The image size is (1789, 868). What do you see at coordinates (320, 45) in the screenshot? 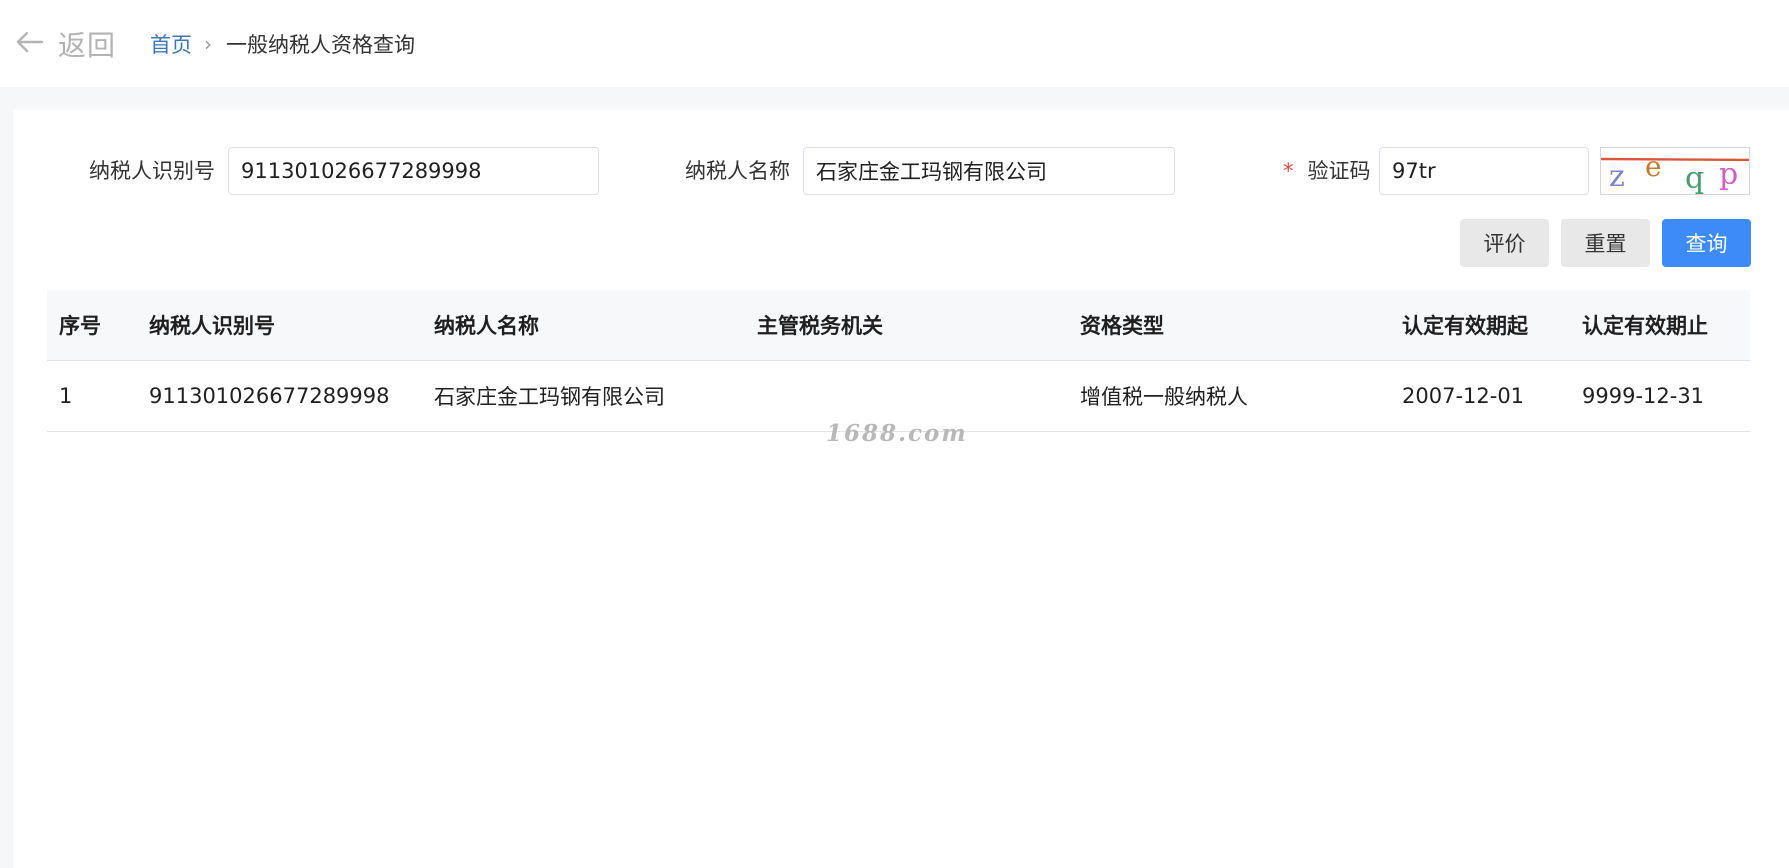
I see `breadcrumb-current: 一般纳税人资格查询` at bounding box center [320, 45].